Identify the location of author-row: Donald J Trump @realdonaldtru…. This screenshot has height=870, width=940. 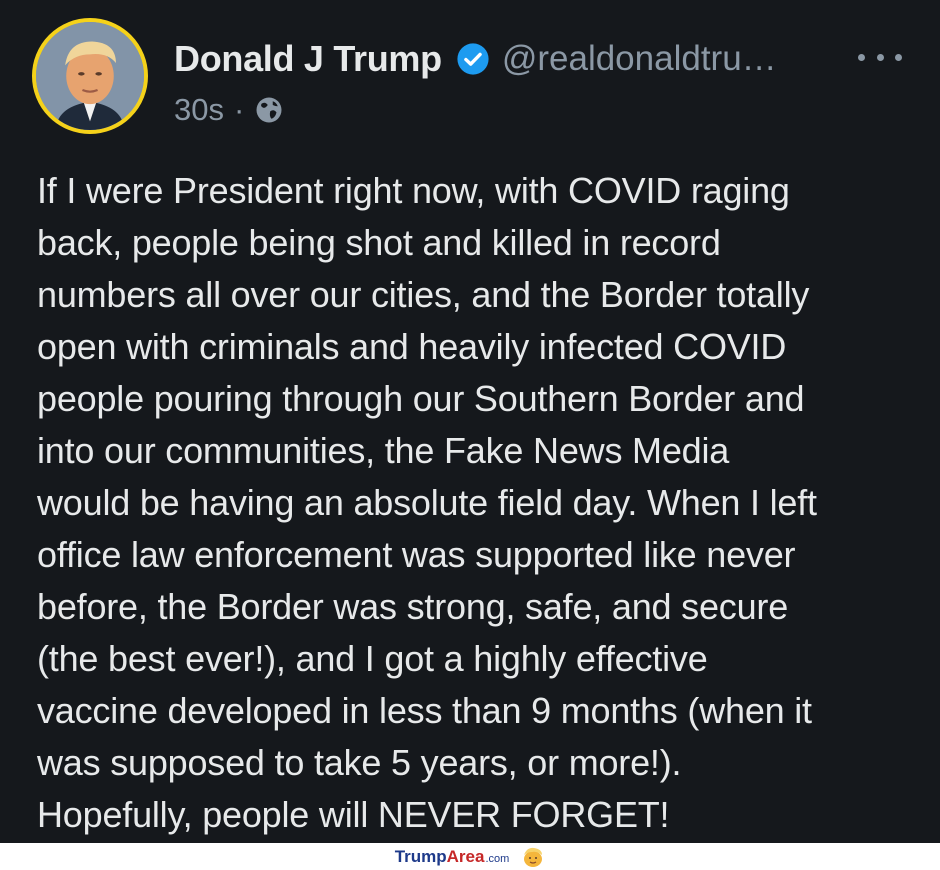
(475, 59).